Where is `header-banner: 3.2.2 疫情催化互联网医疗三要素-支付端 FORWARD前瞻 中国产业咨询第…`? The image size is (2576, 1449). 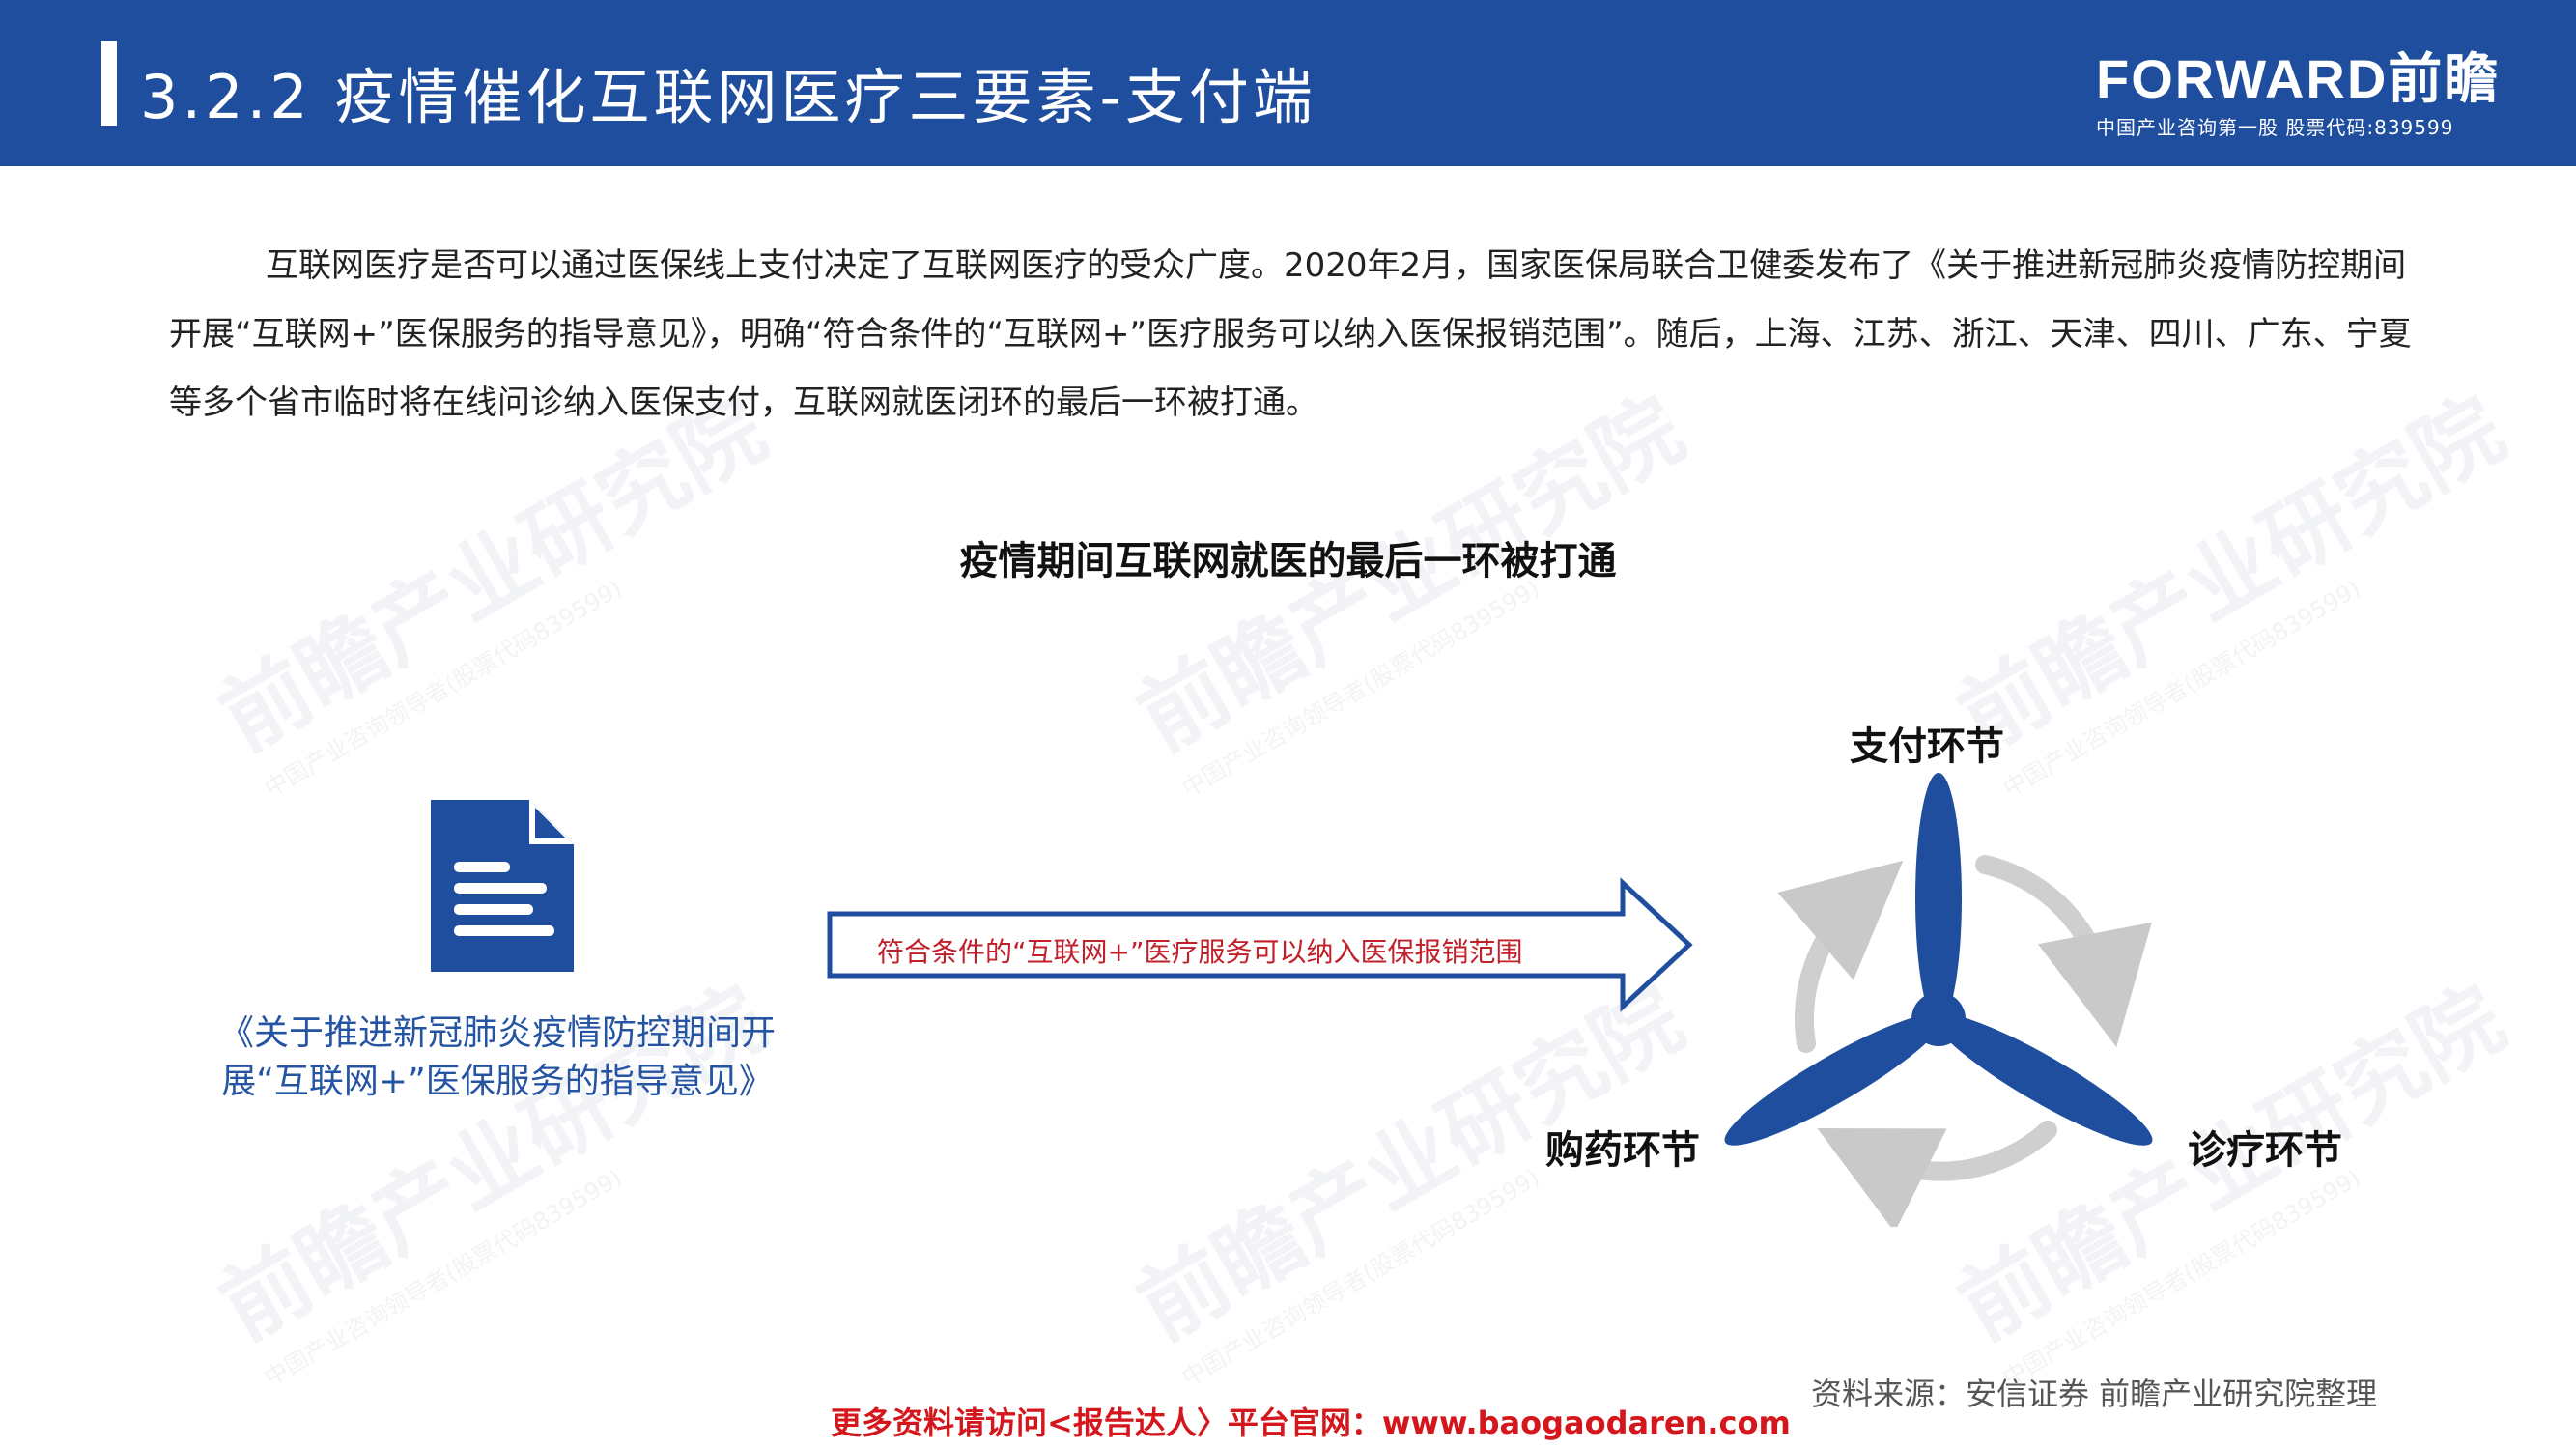
header-banner: 3.2.2 疫情催化互联网医疗三要素-支付端 FORWARD前瞻 中国产业咨询第… is located at coordinates (1288, 83).